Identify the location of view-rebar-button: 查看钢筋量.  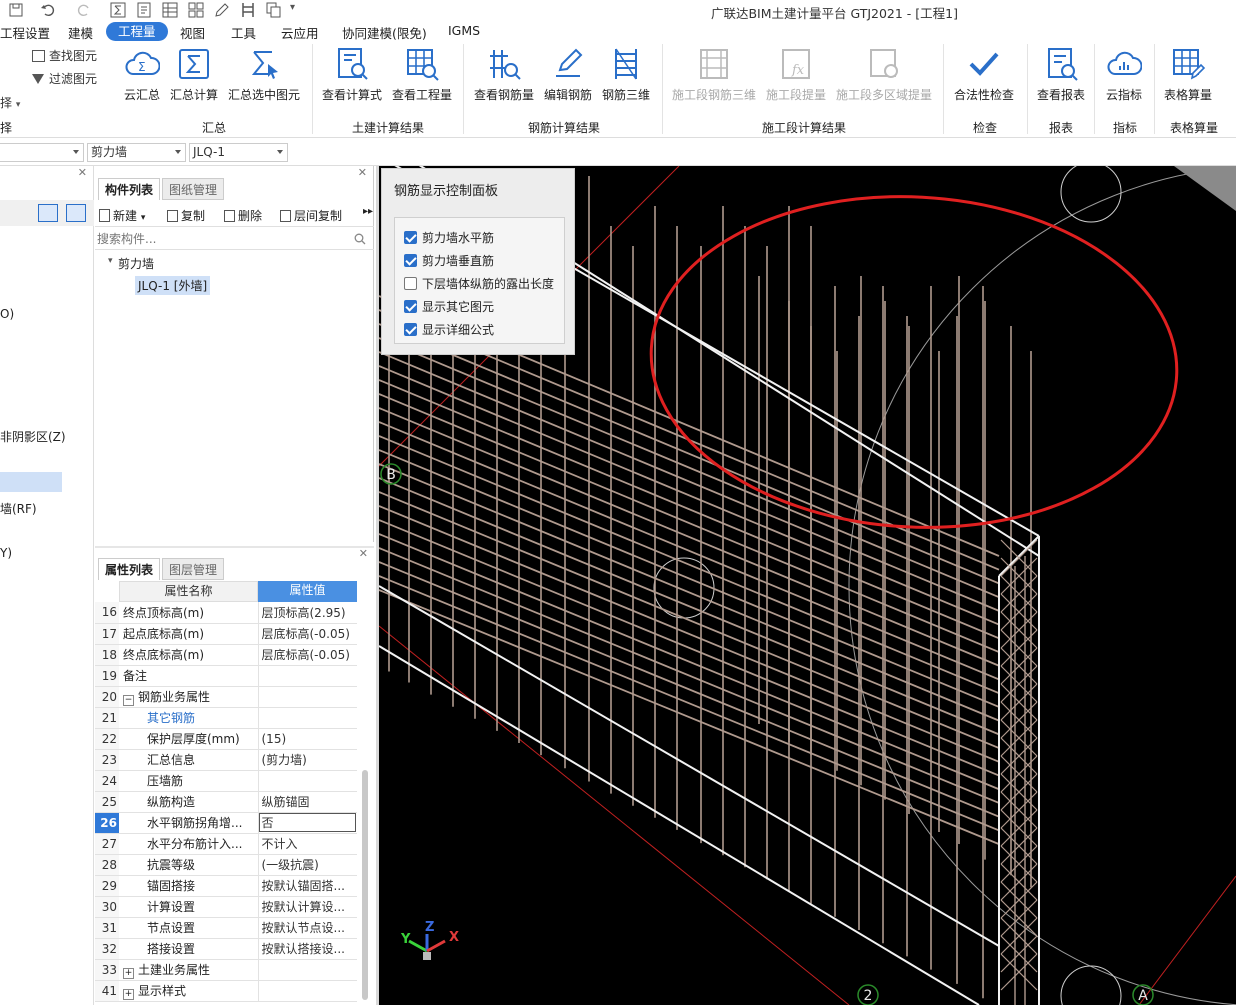
(504, 80).